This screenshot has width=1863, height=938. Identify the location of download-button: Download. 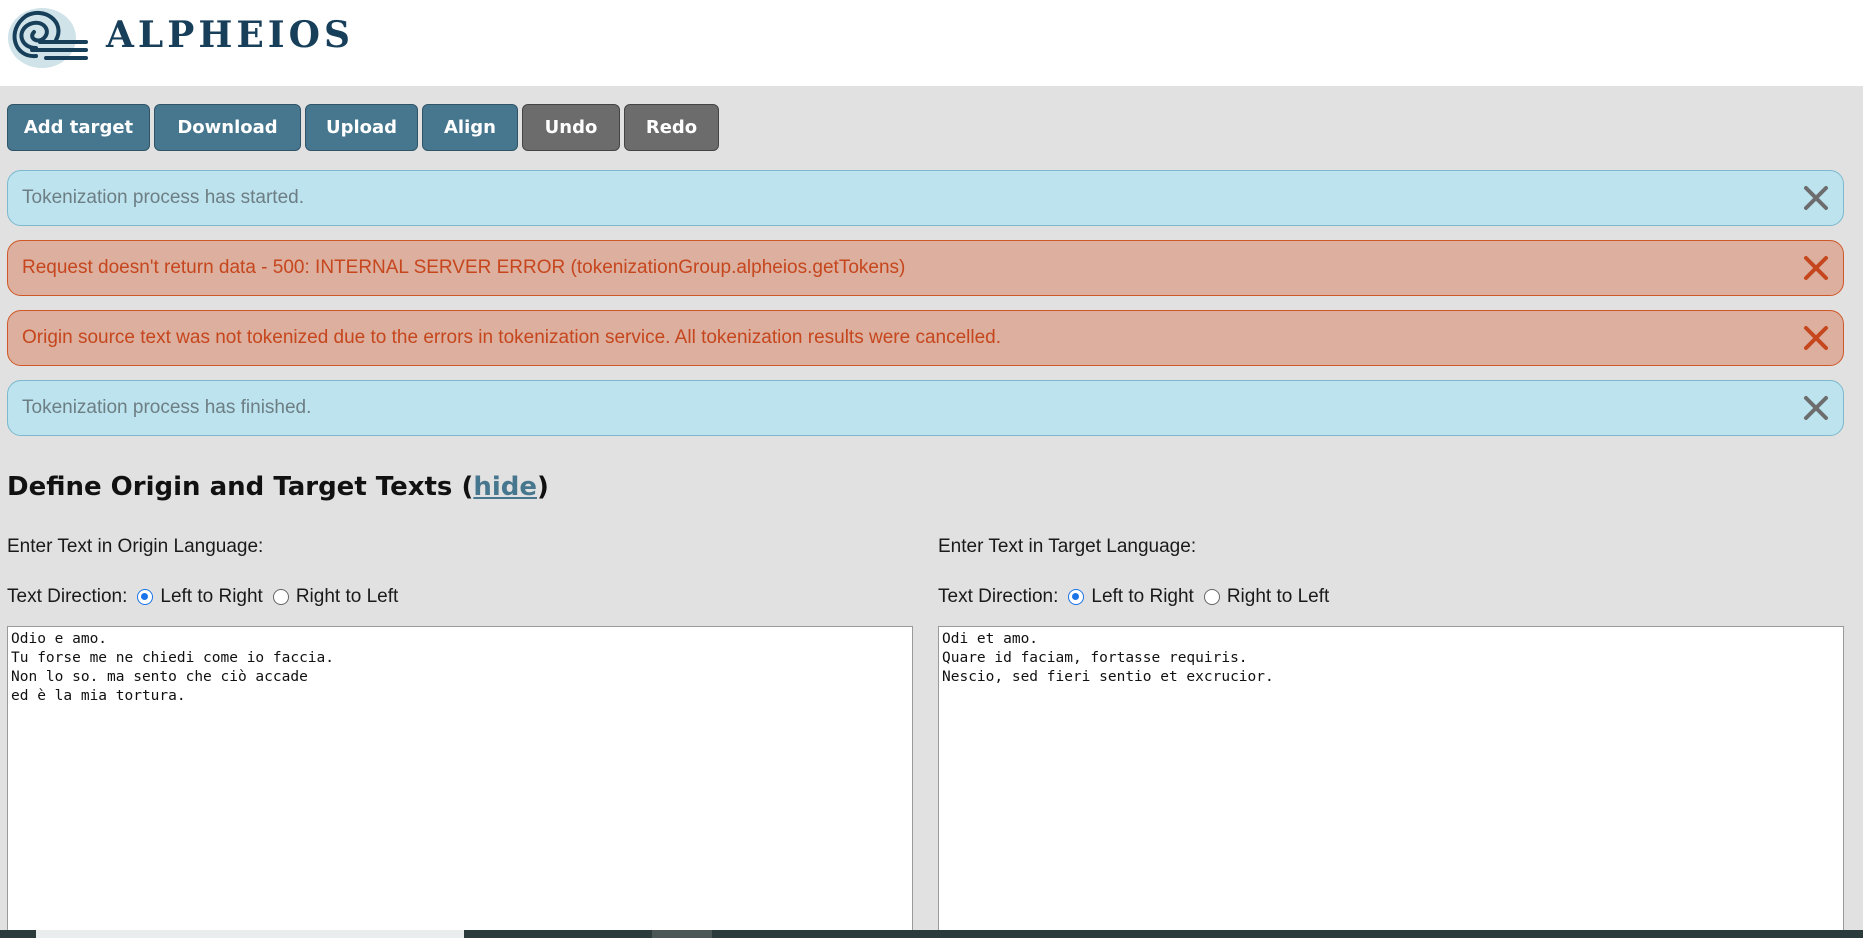
(227, 127).